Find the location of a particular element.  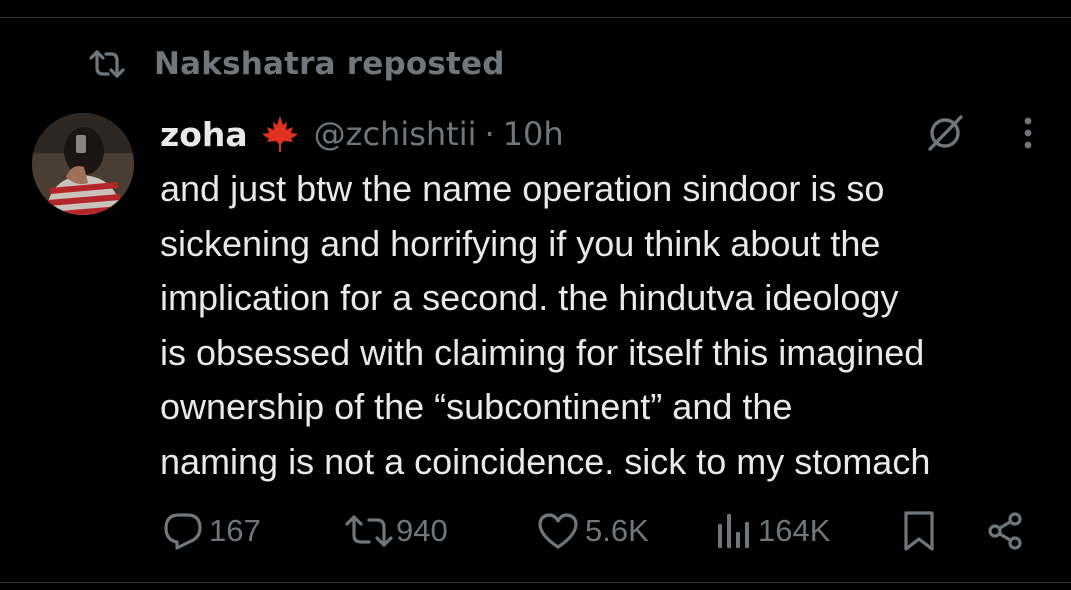

more-options-icon is located at coordinates (1028, 135).